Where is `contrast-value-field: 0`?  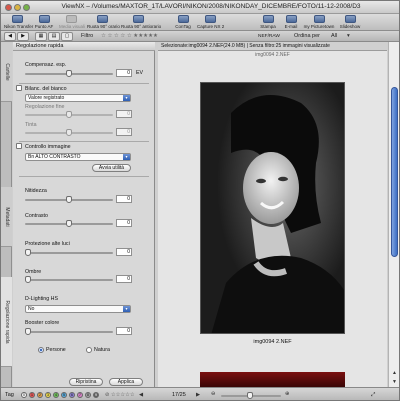 contrast-value-field: 0 is located at coordinates (124, 223).